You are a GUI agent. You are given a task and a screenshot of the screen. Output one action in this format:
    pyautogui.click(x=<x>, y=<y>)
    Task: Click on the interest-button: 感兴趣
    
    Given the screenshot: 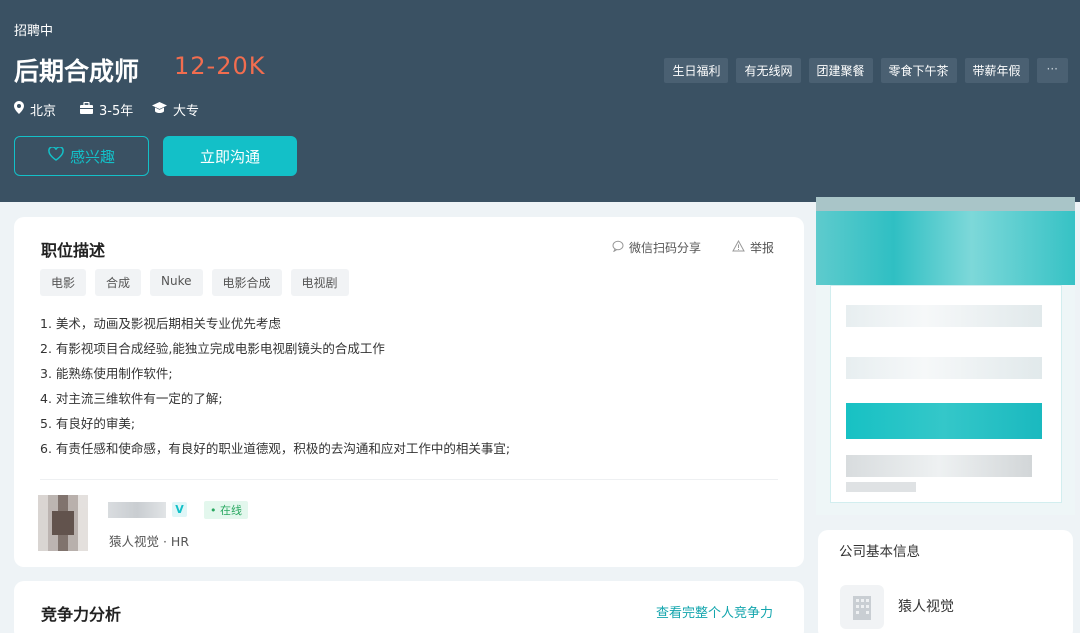 What is the action you would take?
    pyautogui.click(x=81, y=156)
    